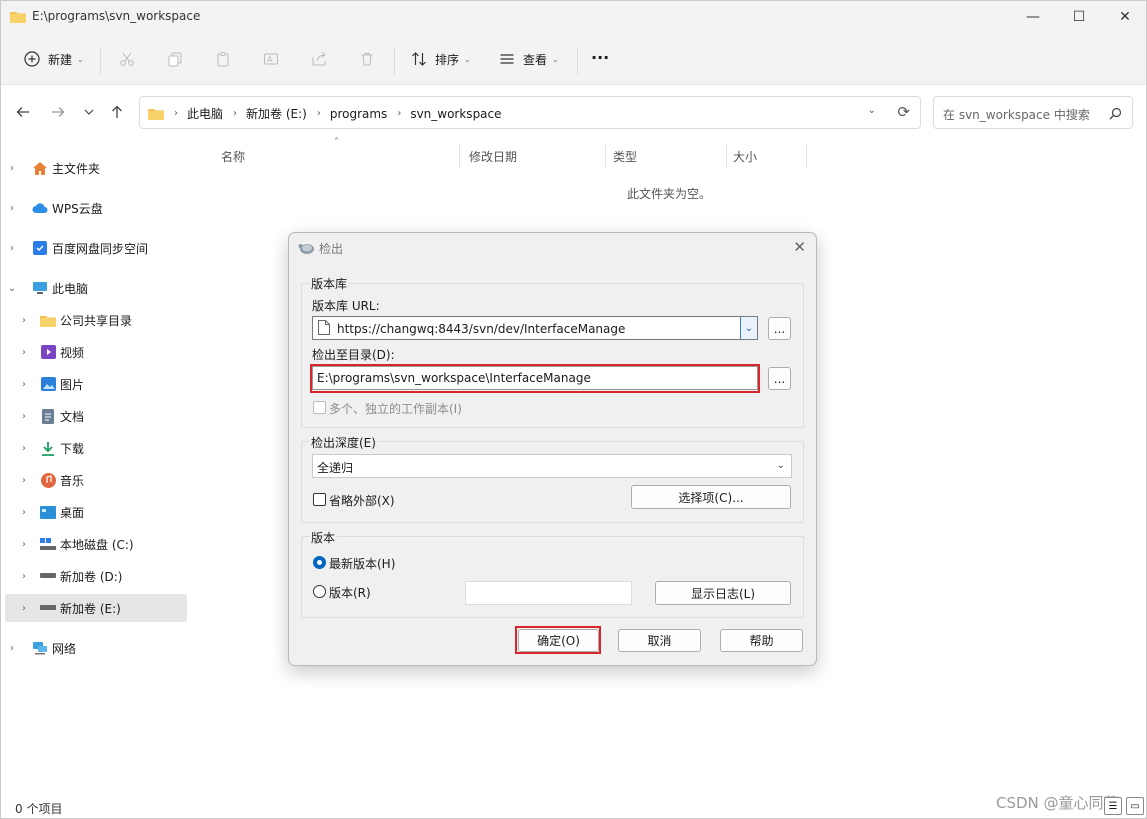  Describe the element at coordinates (350, 593) in the screenshot. I see `specific-revision-label: 版本(R)` at that location.